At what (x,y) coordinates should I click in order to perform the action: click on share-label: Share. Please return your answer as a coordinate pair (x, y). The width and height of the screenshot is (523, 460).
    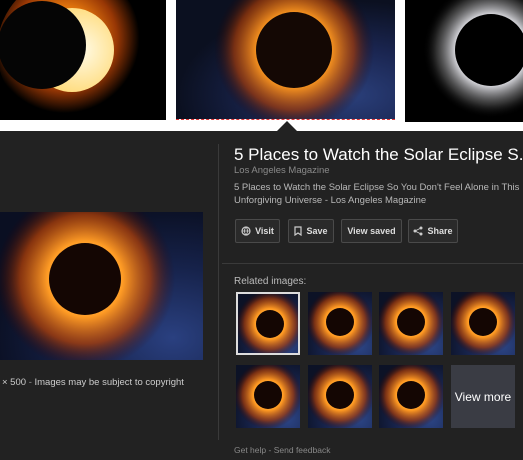
    Looking at the image, I should click on (440, 231).